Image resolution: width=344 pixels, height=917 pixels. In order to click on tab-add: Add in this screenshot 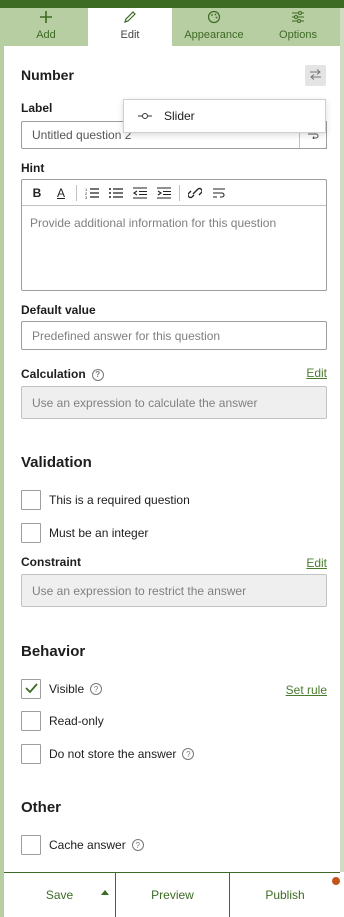, I will do `click(46, 27)`.